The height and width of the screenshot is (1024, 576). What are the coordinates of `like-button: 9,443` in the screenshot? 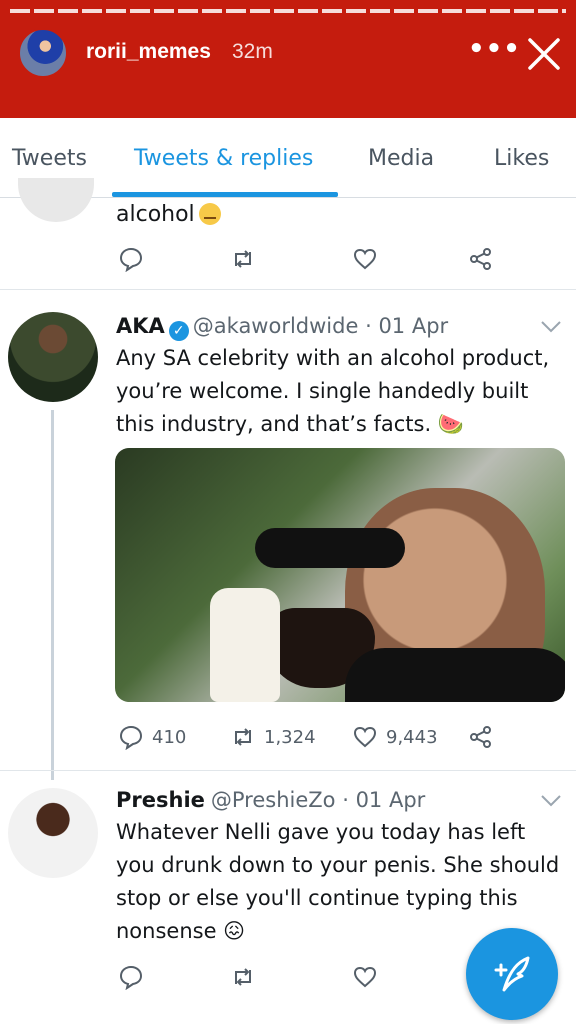 It's located at (395, 737).